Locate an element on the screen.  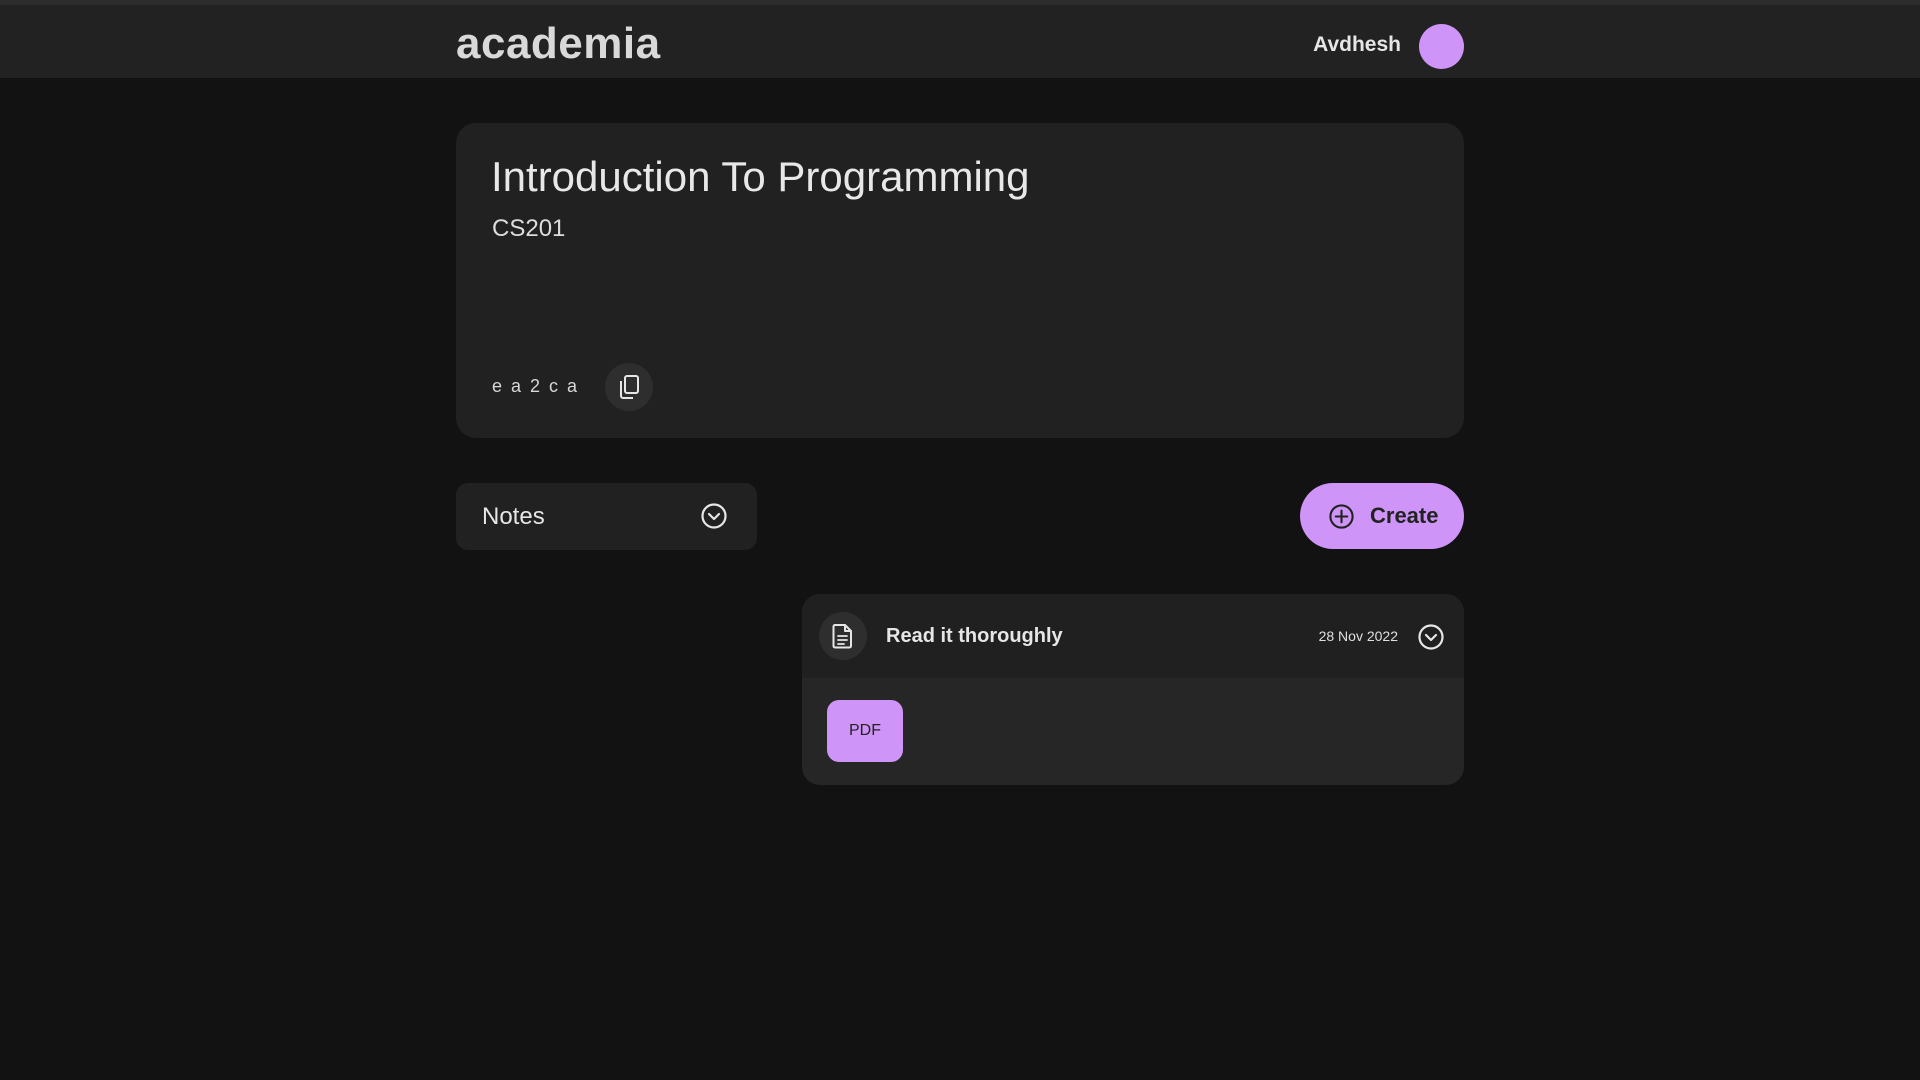
top-navbar: academia Avdhesh is located at coordinates (960, 39).